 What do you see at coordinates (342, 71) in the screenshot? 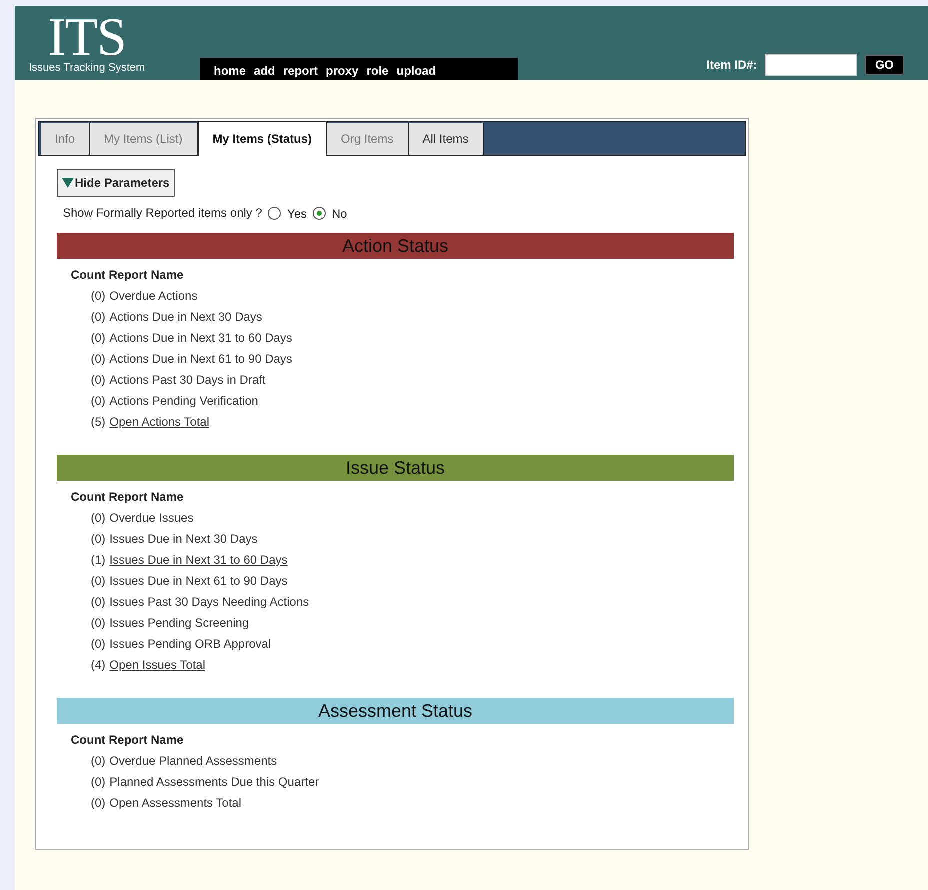
I see `nav-link: proxy` at bounding box center [342, 71].